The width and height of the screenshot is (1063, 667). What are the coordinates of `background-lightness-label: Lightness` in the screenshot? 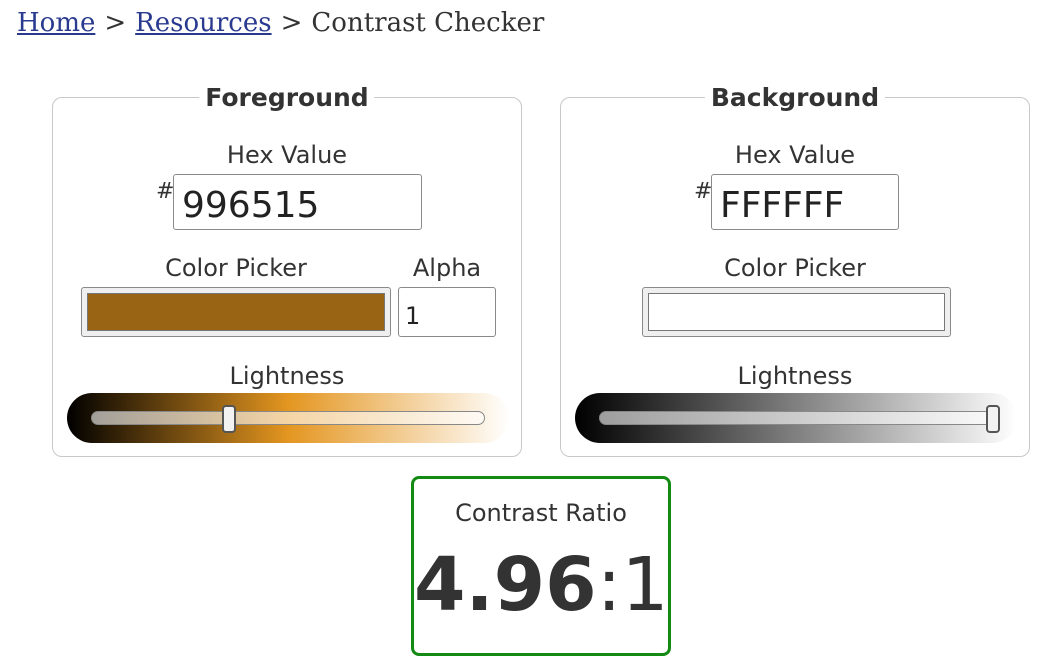 It's located at (795, 376).